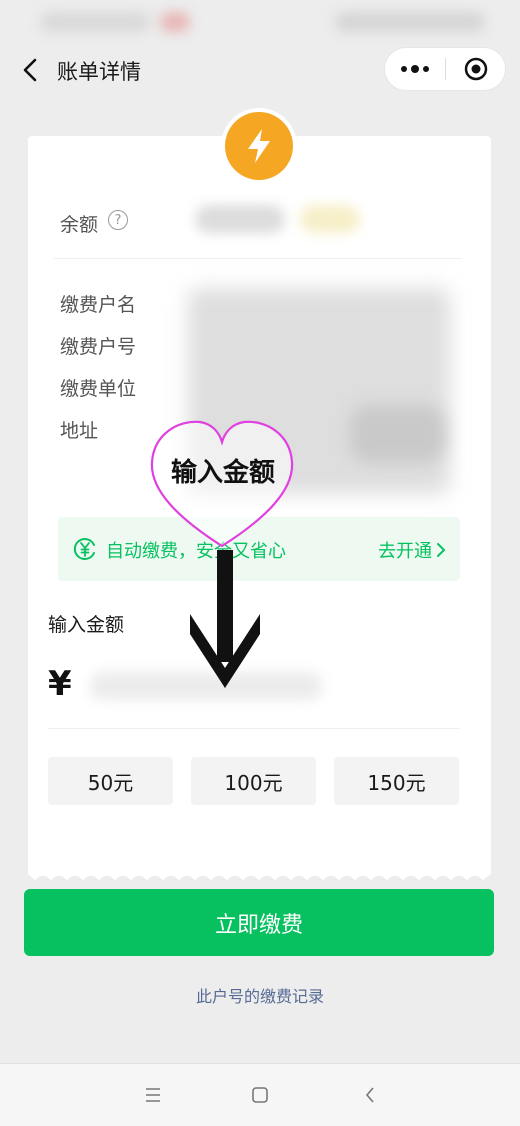 This screenshot has width=520, height=1126. Describe the element at coordinates (259, 873) in the screenshot. I see `card-zigzag-edge` at that location.